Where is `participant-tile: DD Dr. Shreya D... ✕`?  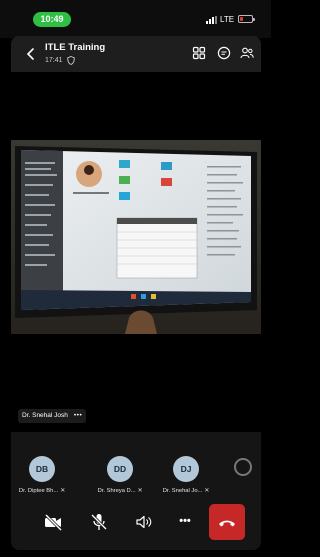 participant-tile: DD Dr. Shreya D... ✕ is located at coordinates (120, 465).